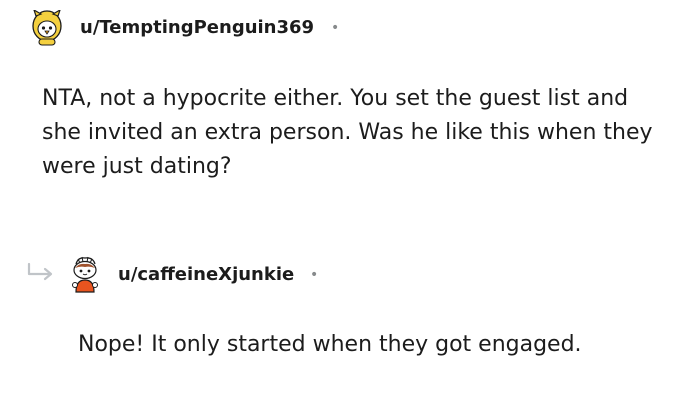 The width and height of the screenshot is (700, 406). What do you see at coordinates (47, 27) in the screenshot?
I see `penguin-costume-avatar-icon` at bounding box center [47, 27].